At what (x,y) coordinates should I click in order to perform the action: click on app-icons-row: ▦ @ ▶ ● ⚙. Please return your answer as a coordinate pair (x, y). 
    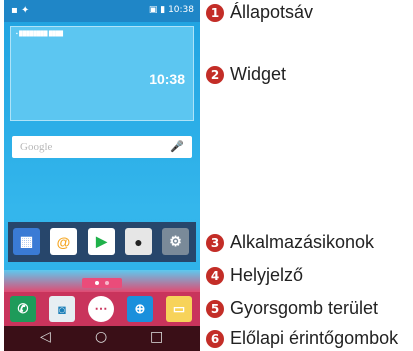
    Looking at the image, I should click on (102, 242).